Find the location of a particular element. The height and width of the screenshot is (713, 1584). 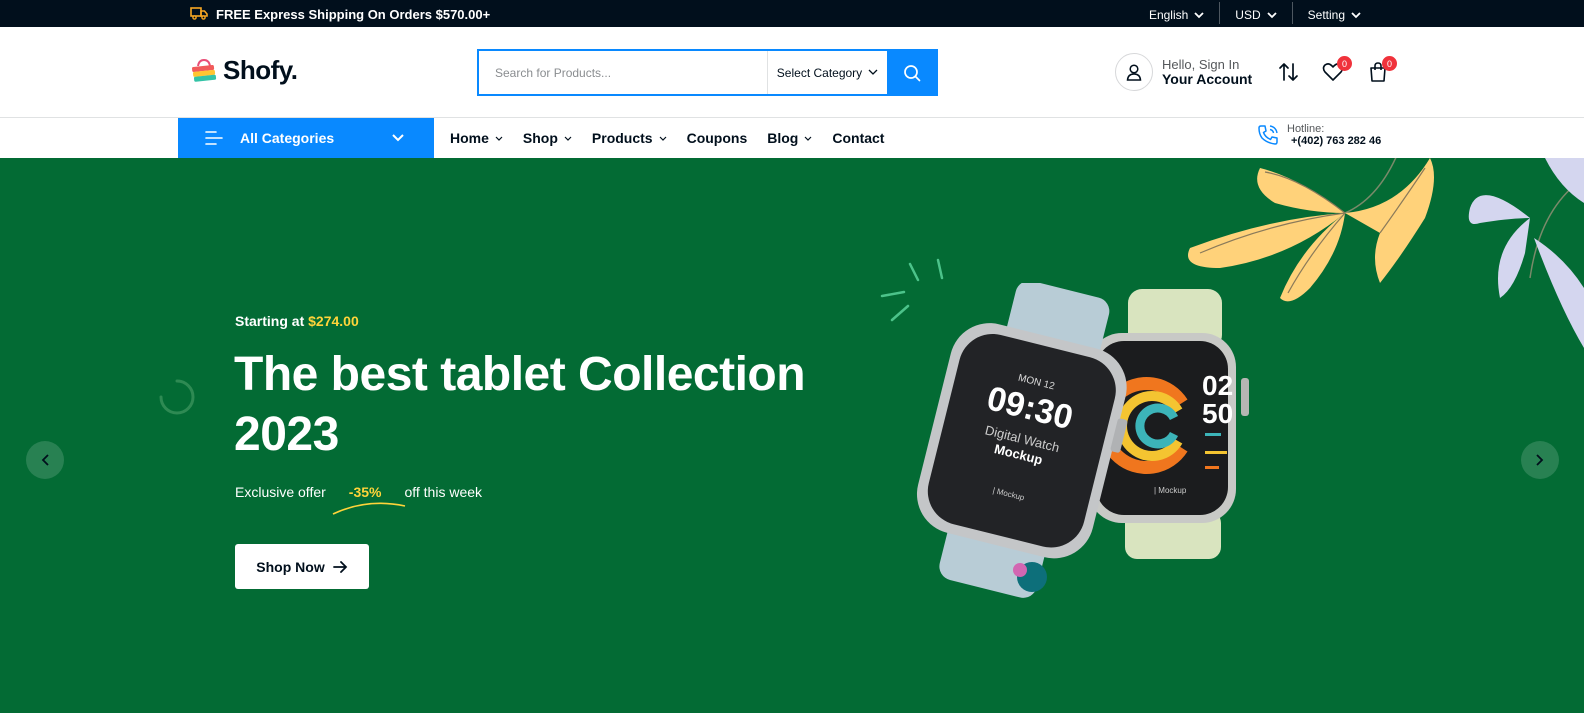

all-categories-button: All Categories is located at coordinates (306, 138).